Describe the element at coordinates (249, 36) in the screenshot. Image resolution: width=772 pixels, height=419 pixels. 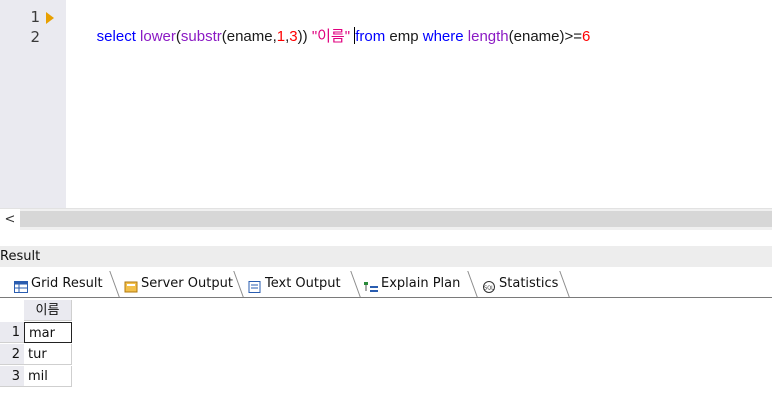
I see `code-token: (ename,` at that location.